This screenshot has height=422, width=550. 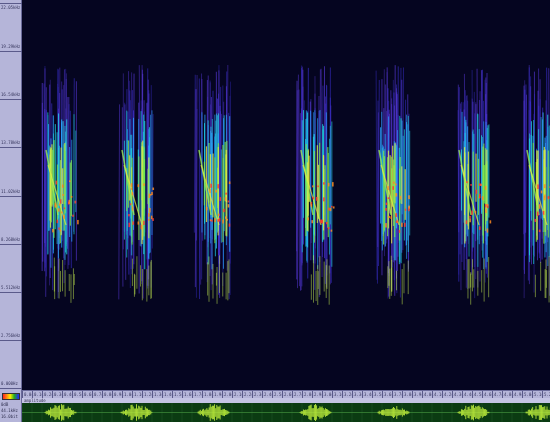 I want to click on sample-rate-readout: 44.1kHz, so click(x=9, y=410).